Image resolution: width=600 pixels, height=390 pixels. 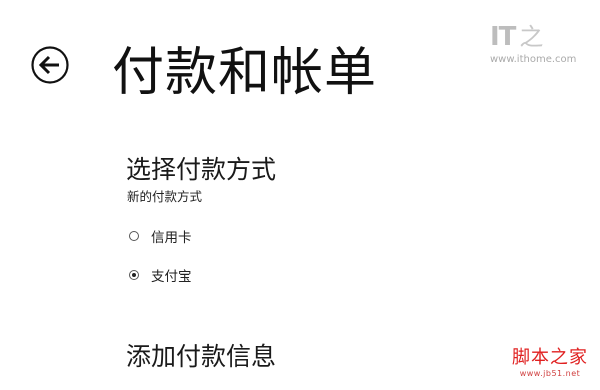 What do you see at coordinates (531, 37) in the screenshot?
I see `ithome-glyph: 之` at bounding box center [531, 37].